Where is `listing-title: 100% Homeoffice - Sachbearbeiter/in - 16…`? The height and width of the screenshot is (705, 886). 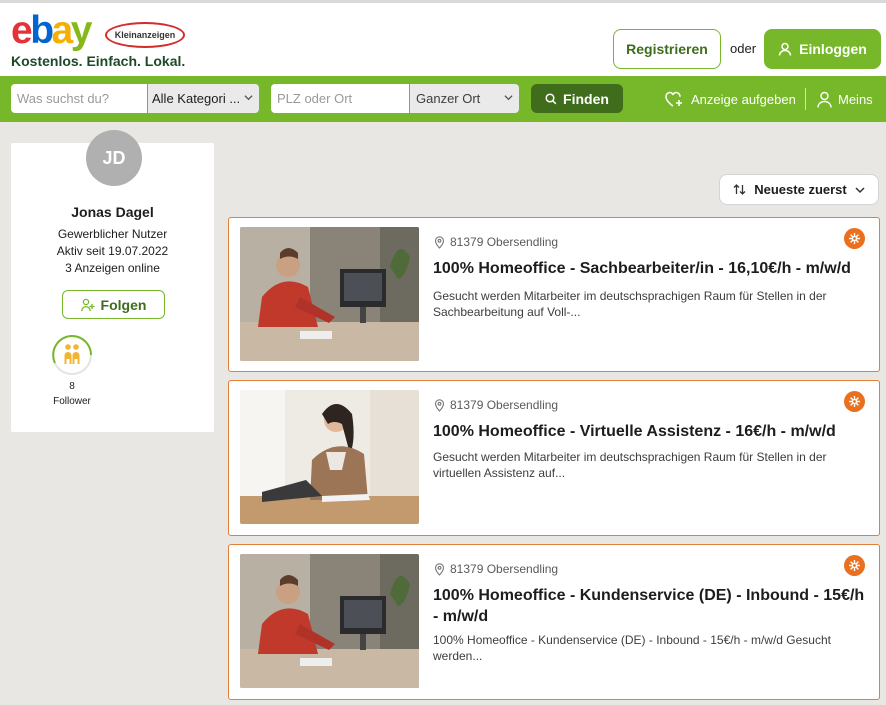
listing-title: 100% Homeoffice - Sachbearbeiter/in - 16… is located at coordinates (653, 268).